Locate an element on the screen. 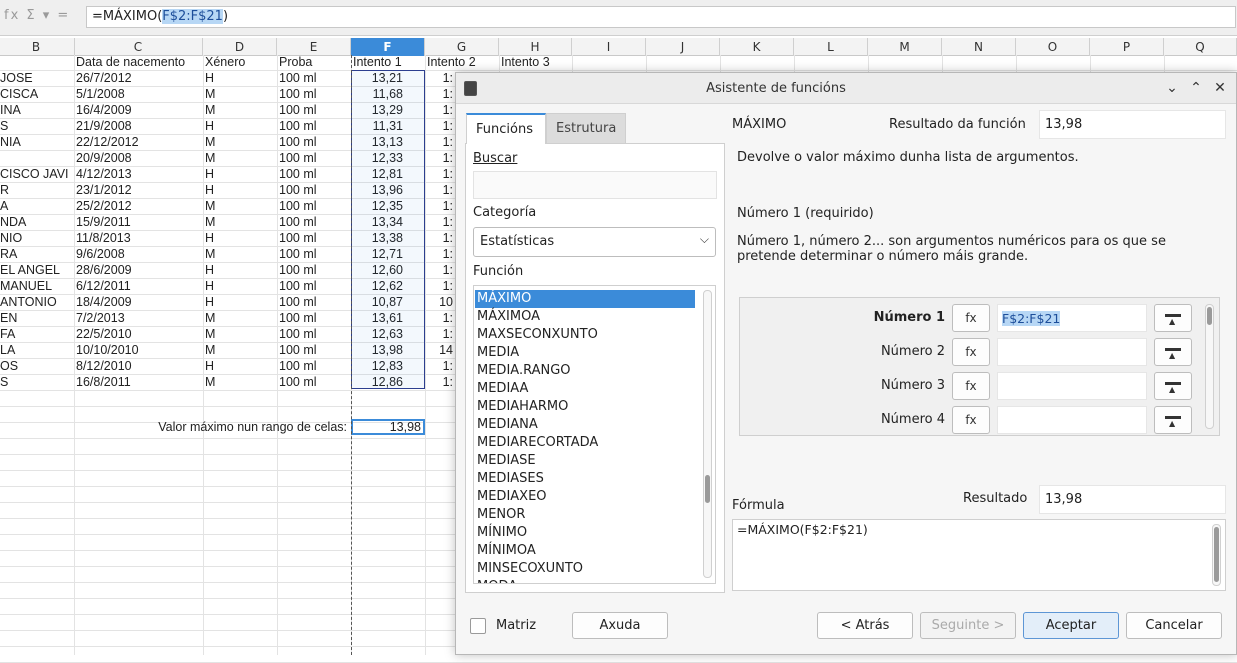 This screenshot has height=663, width=1237. column-header-o: O is located at coordinates (1053, 47).